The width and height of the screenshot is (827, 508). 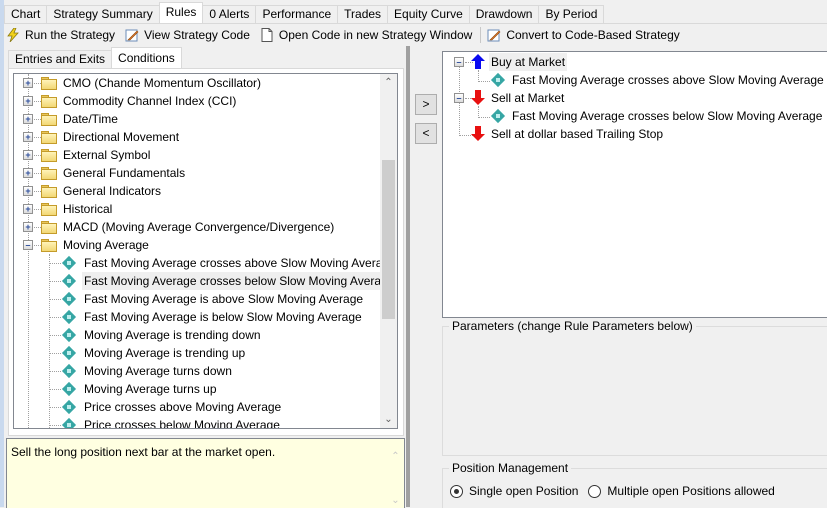 I want to click on tree-folder-item: + Commodity Channel Index (CCI), so click(x=197, y=101).